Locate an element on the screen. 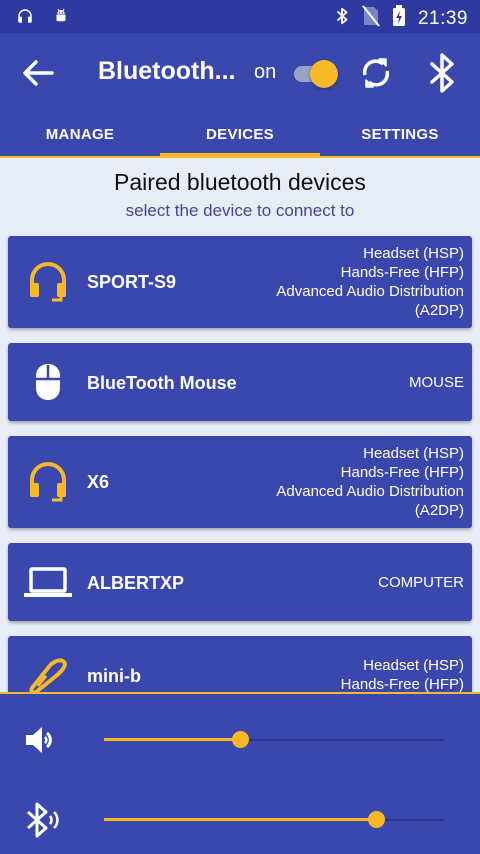 The width and height of the screenshot is (480, 854). no-sim-icon is located at coordinates (371, 18).